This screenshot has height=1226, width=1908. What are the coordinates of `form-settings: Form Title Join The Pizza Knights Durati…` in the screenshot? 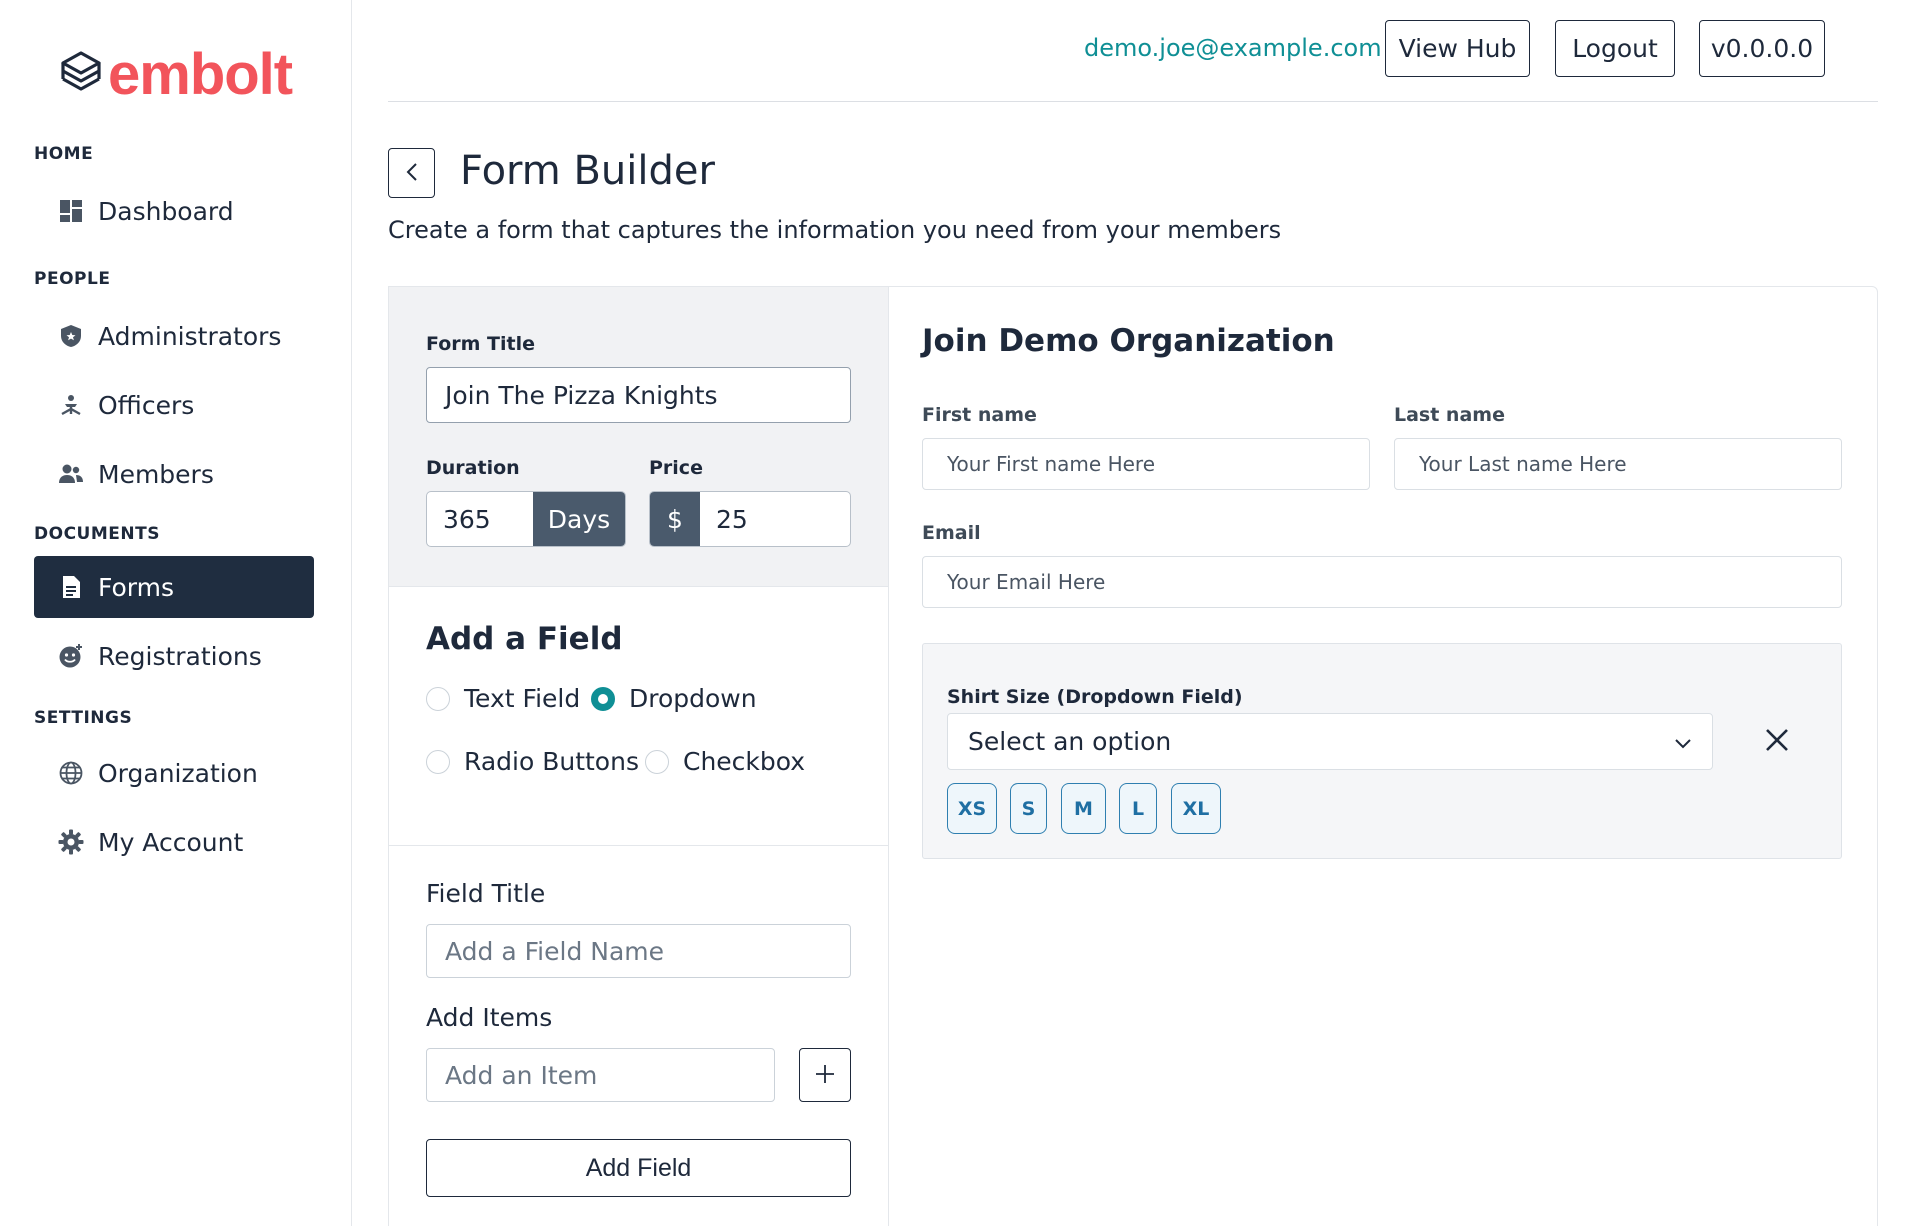 It's located at (639, 437).